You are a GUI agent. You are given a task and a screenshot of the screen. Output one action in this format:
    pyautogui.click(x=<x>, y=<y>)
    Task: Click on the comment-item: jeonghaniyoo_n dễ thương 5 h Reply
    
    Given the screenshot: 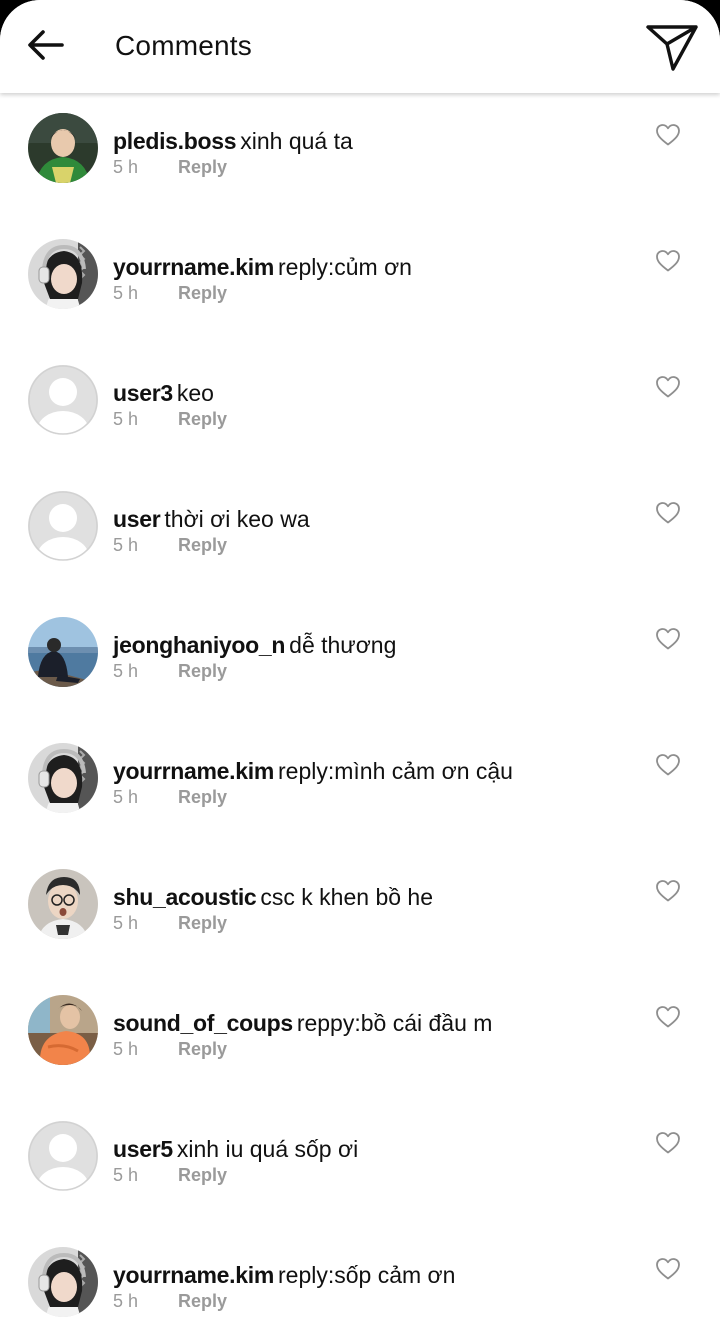 What is the action you would take?
    pyautogui.click(x=360, y=660)
    